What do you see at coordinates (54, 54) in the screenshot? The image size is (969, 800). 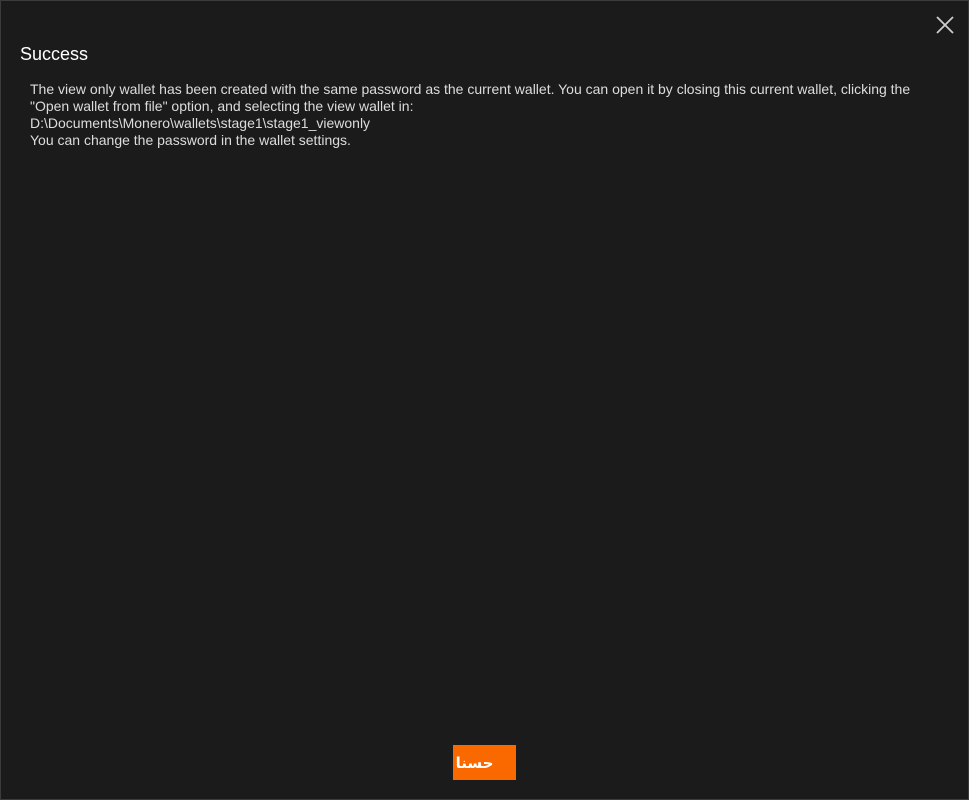 I see `dialog-title: Success` at bounding box center [54, 54].